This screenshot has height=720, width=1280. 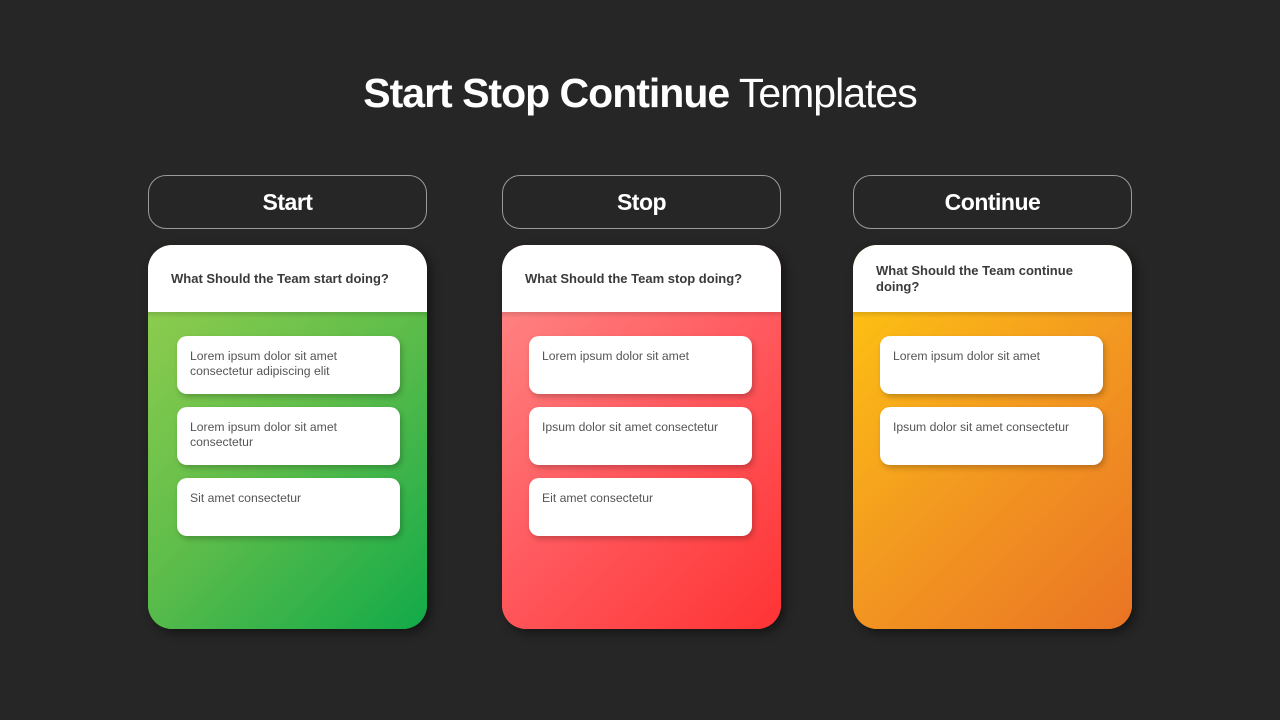 What do you see at coordinates (828, 93) in the screenshot?
I see `page-title-light: Templates` at bounding box center [828, 93].